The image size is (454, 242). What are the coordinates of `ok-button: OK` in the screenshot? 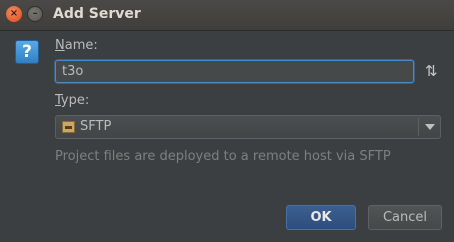 It's located at (321, 217).